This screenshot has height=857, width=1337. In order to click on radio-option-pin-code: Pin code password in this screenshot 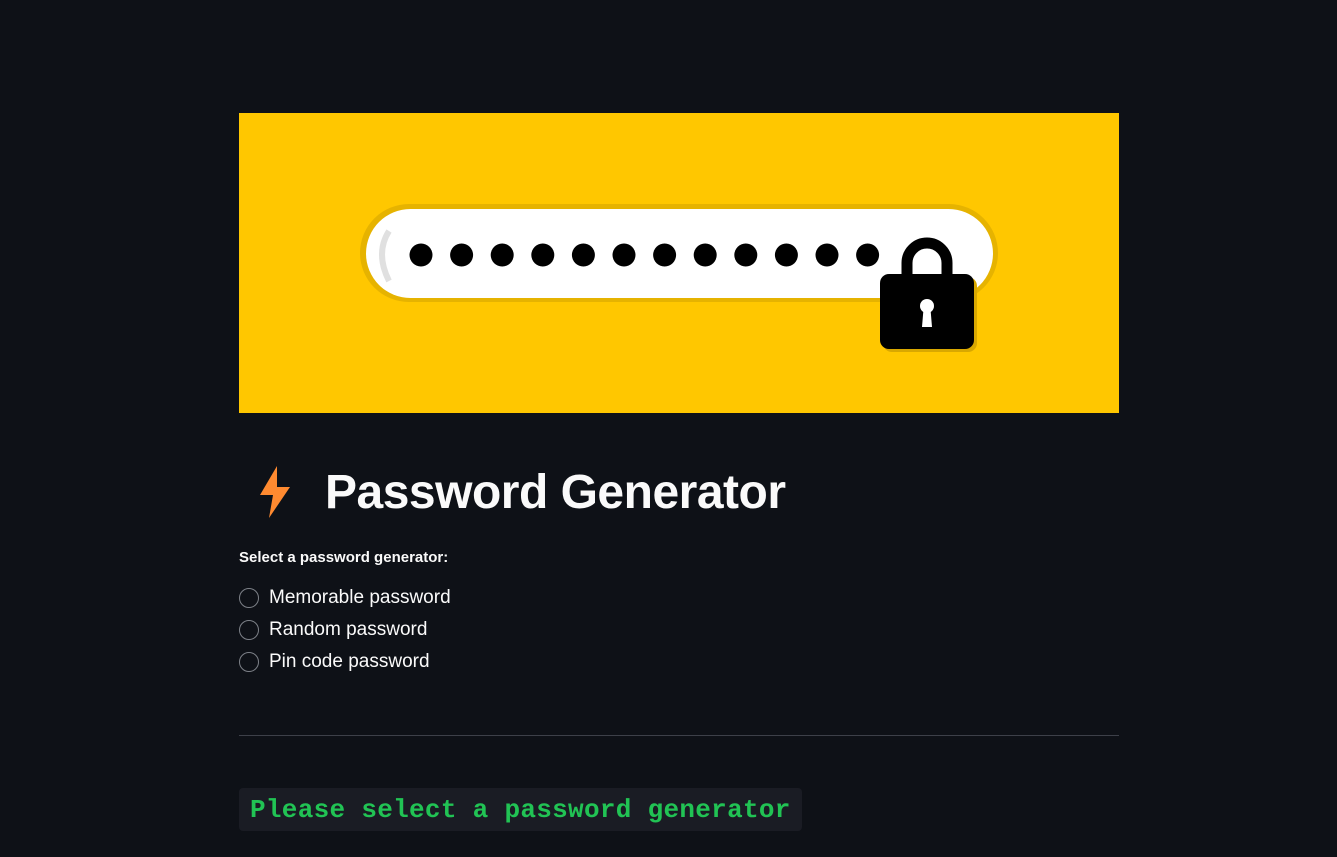, I will do `click(345, 662)`.